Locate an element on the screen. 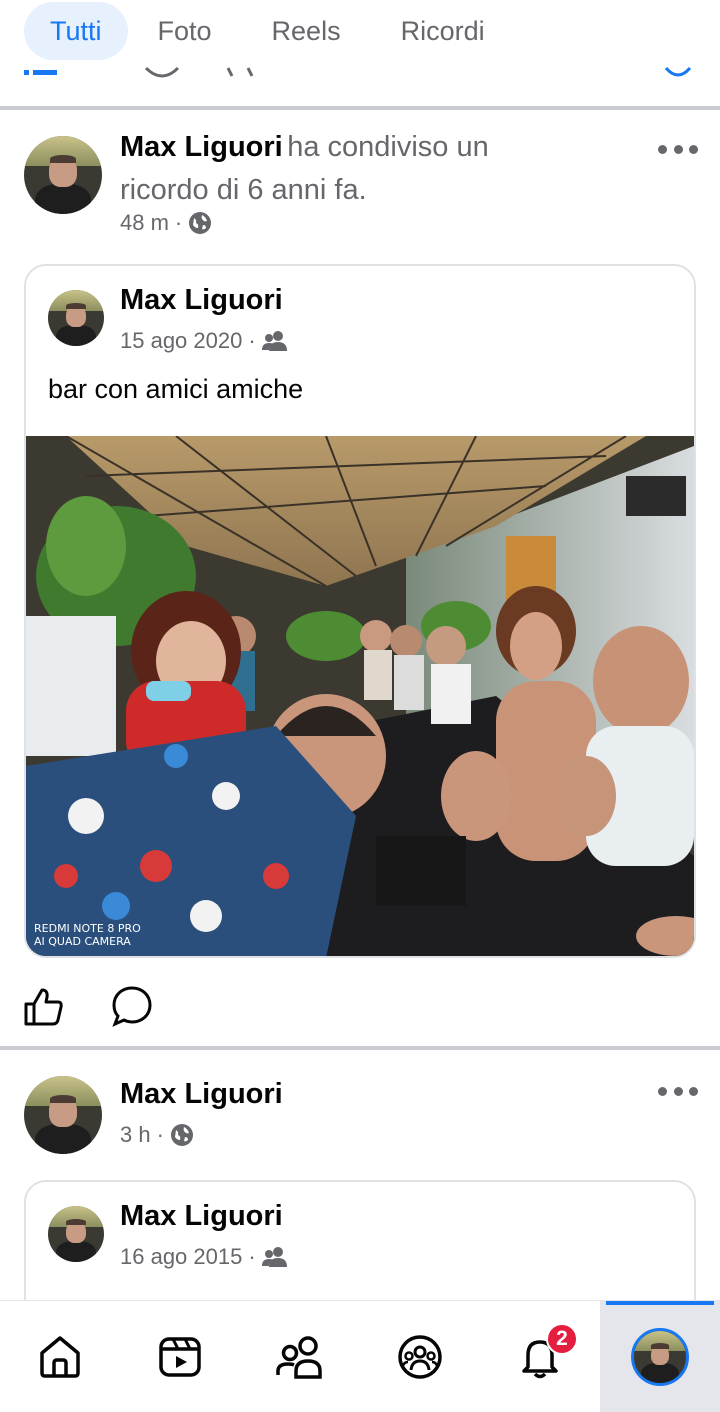 The width and height of the screenshot is (720, 1412). post-meta: 48 m · is located at coordinates (166, 223).